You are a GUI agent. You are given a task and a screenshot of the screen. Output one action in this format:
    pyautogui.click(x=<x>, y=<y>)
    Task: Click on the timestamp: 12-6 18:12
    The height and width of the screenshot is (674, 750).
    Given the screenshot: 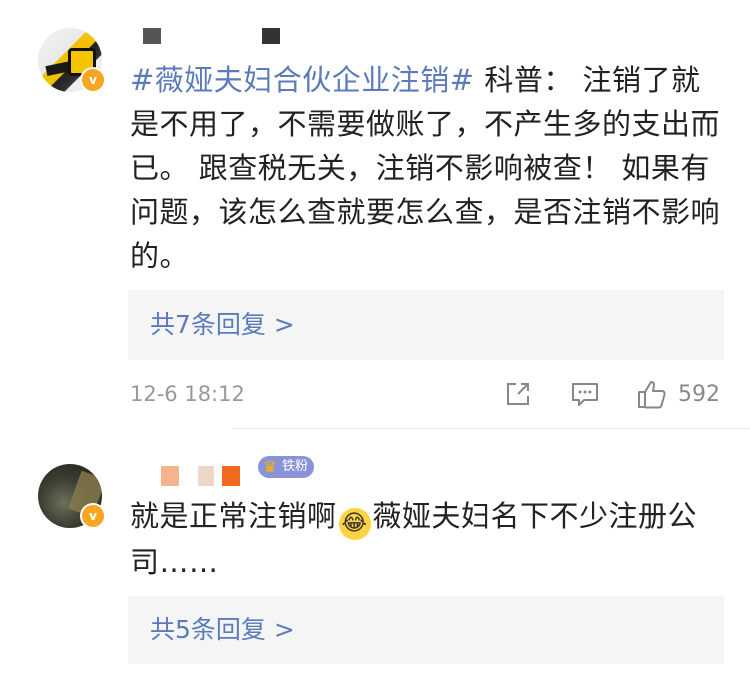 What is the action you would take?
    pyautogui.click(x=187, y=394)
    